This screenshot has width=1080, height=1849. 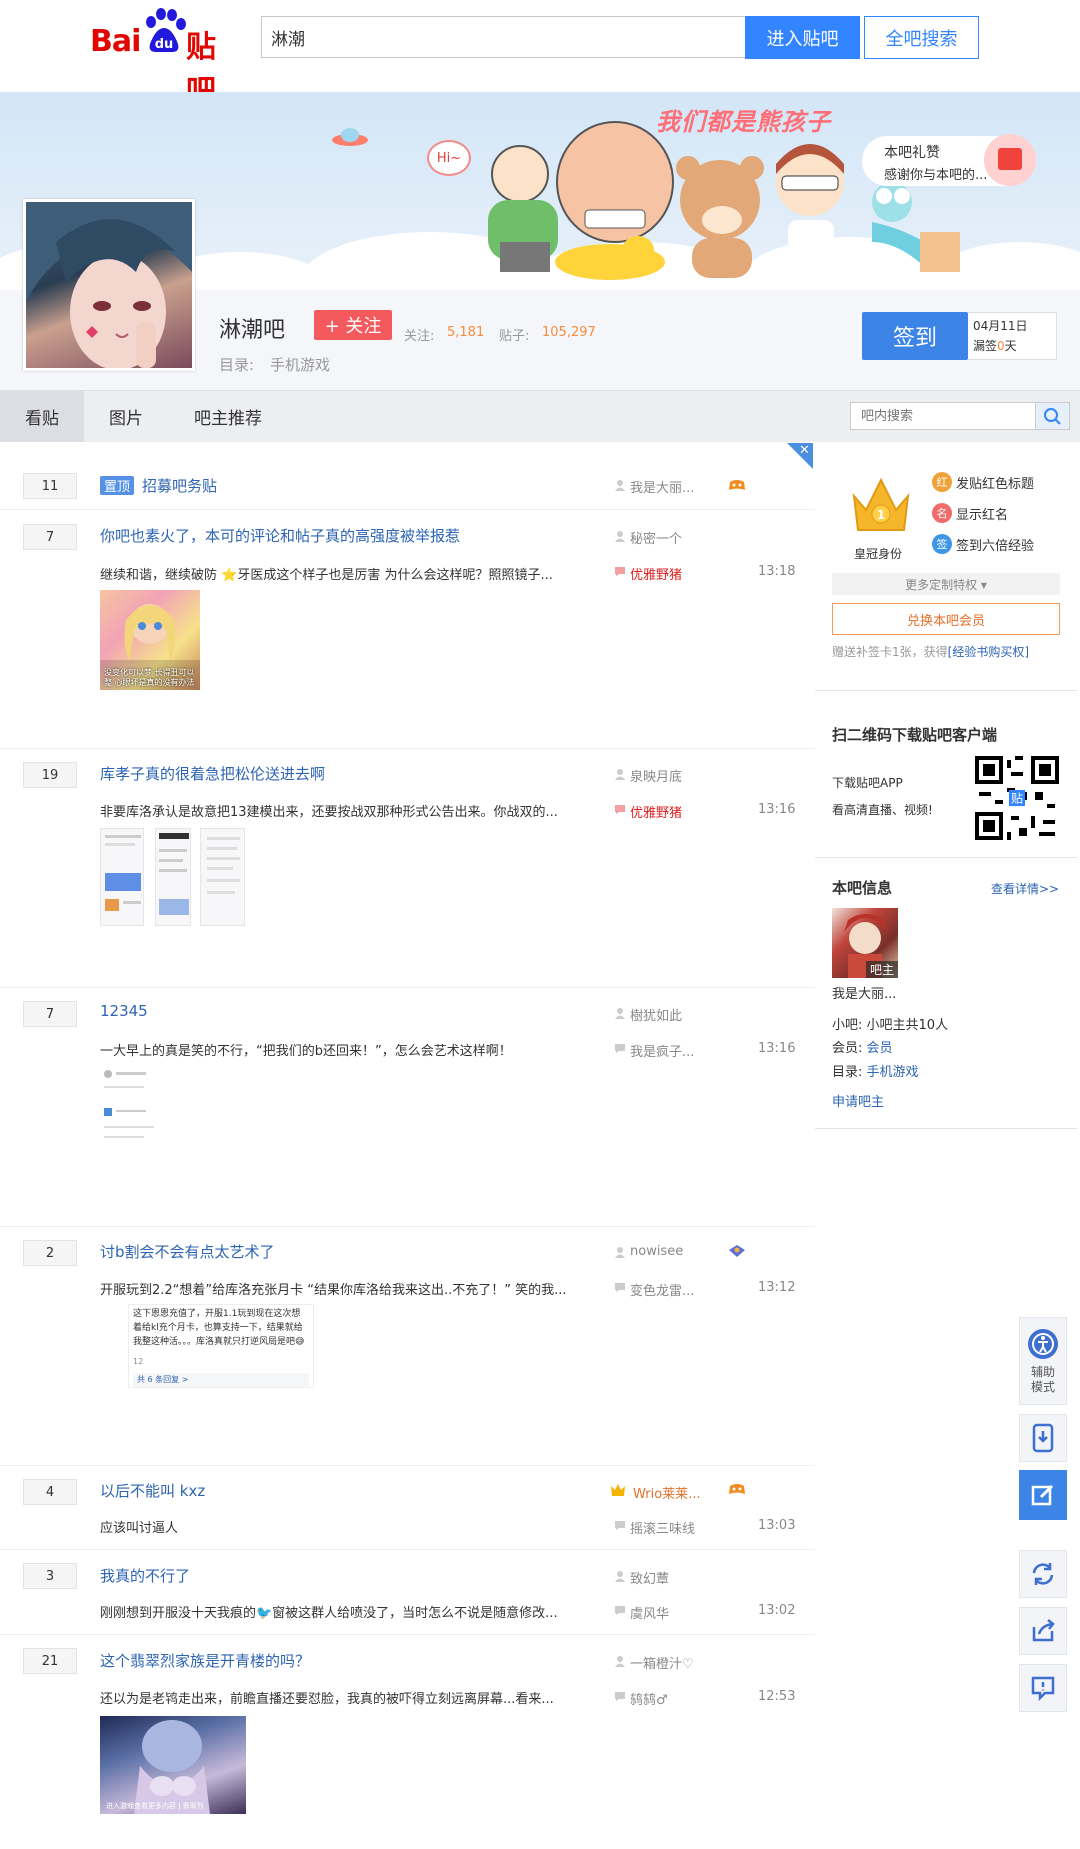 I want to click on exchange-membership-button: 兑换本吧会员, so click(x=946, y=619).